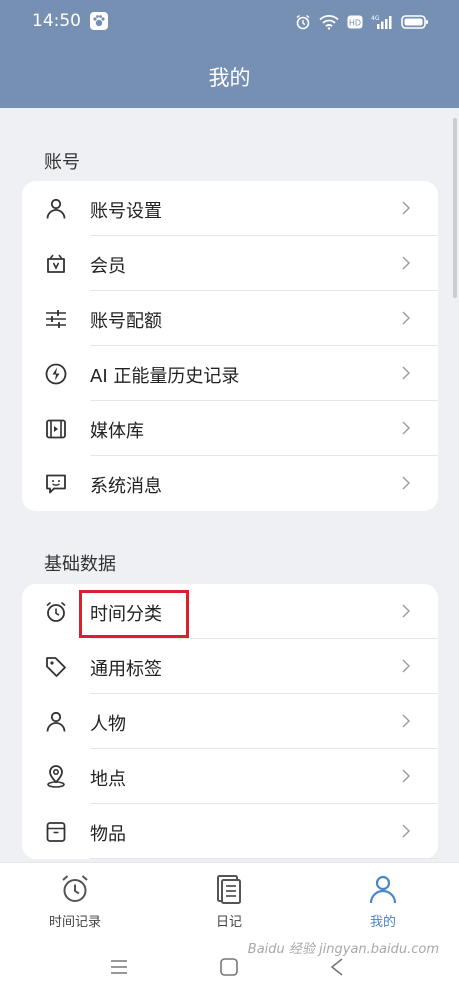 Image resolution: width=459 pixels, height=991 pixels. I want to click on list-item-label: 地点, so click(108, 779).